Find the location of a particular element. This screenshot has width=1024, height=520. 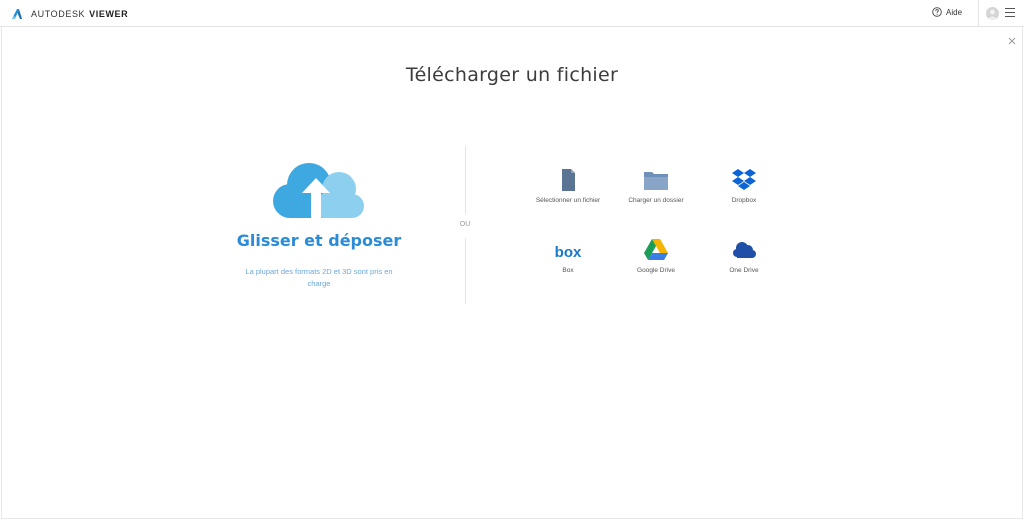

question-circle-icon is located at coordinates (937, 12).